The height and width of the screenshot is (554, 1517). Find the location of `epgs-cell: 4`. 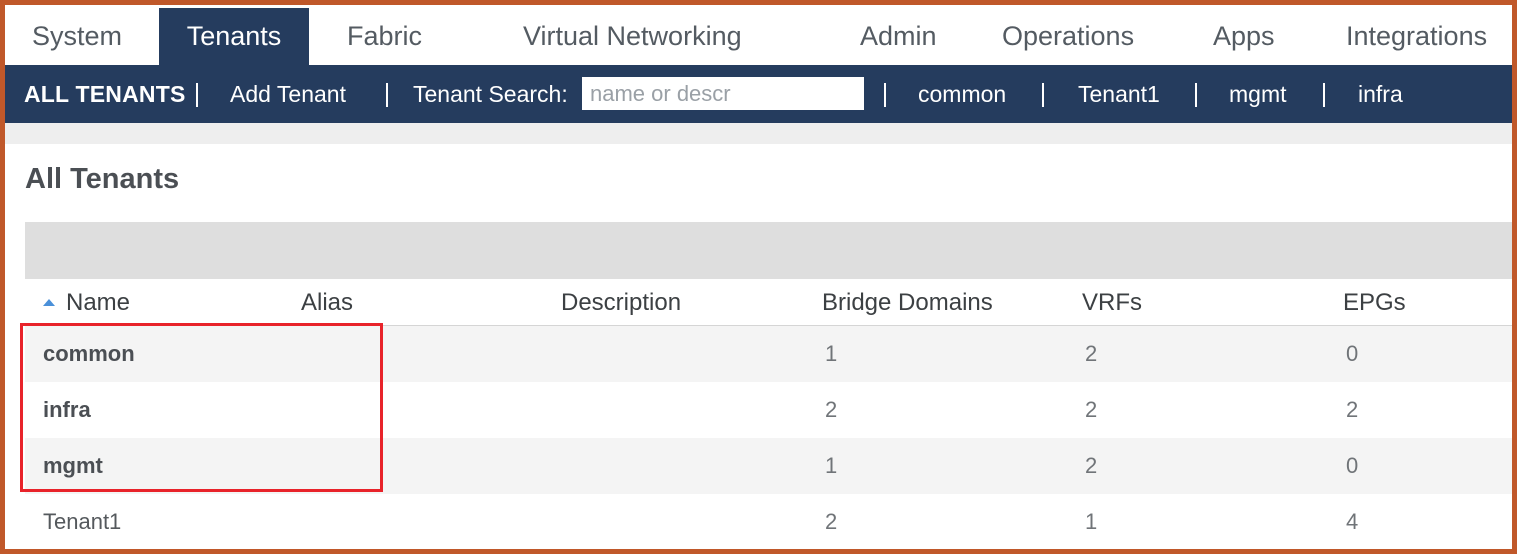

epgs-cell: 4 is located at coordinates (1352, 521).